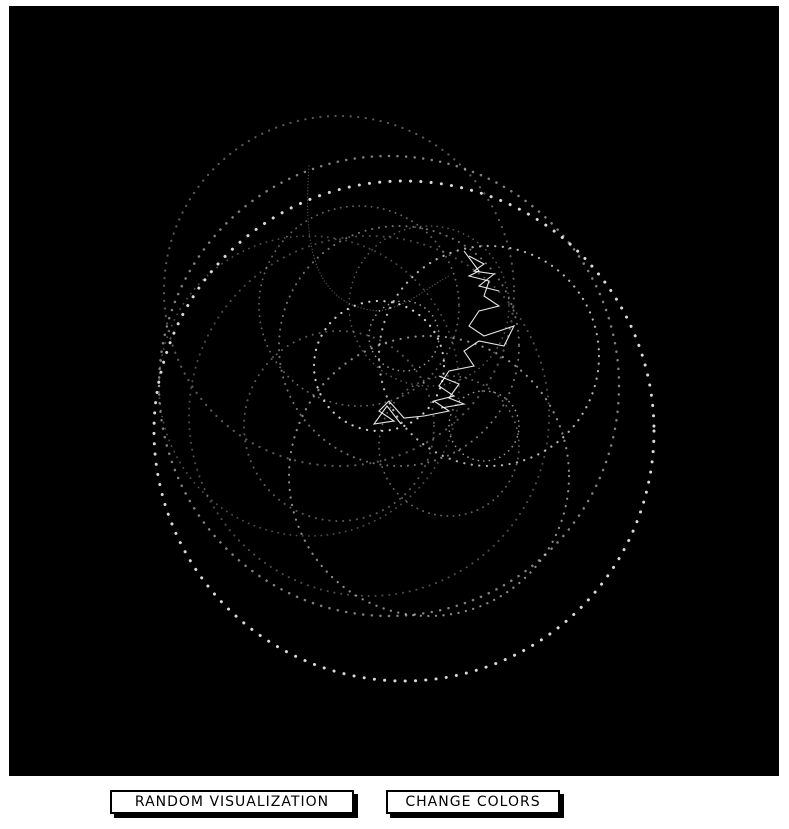 This screenshot has width=789, height=829. What do you see at coordinates (473, 802) in the screenshot?
I see `change-colors-button: CHANGE COLORS` at bounding box center [473, 802].